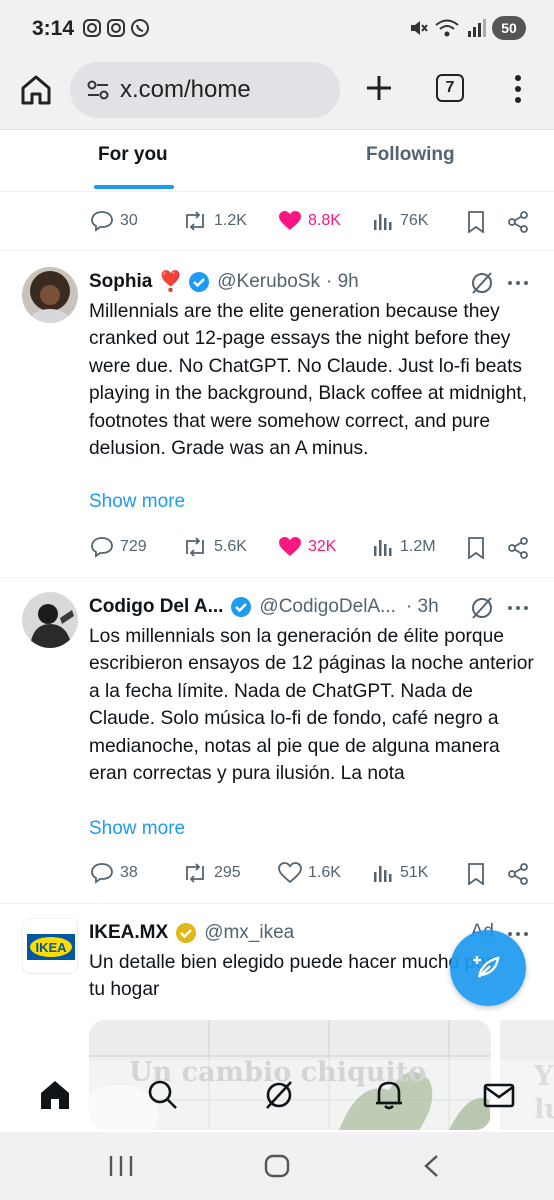 This screenshot has width=554, height=1200. What do you see at coordinates (290, 546) in the screenshot?
I see `heart-filled-icon` at bounding box center [290, 546].